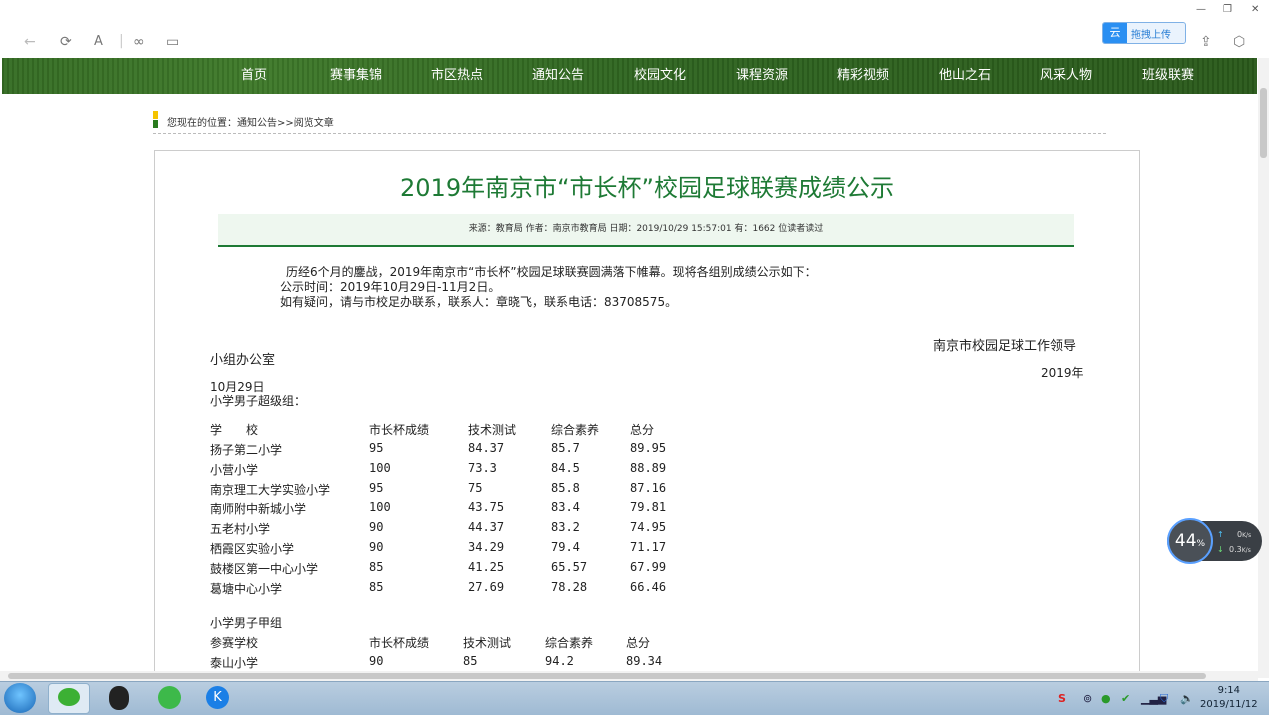 Image resolution: width=1269 pixels, height=715 pixels. Describe the element at coordinates (762, 73) in the screenshot. I see `nav-item-courses: 课程资源` at that location.